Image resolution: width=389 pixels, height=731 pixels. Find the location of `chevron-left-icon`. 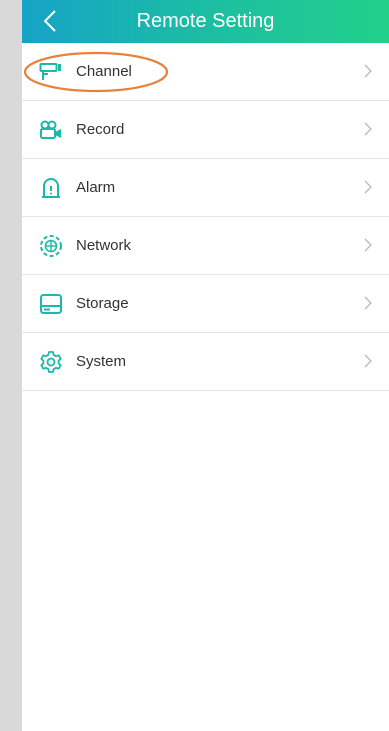

chevron-left-icon is located at coordinates (50, 21).